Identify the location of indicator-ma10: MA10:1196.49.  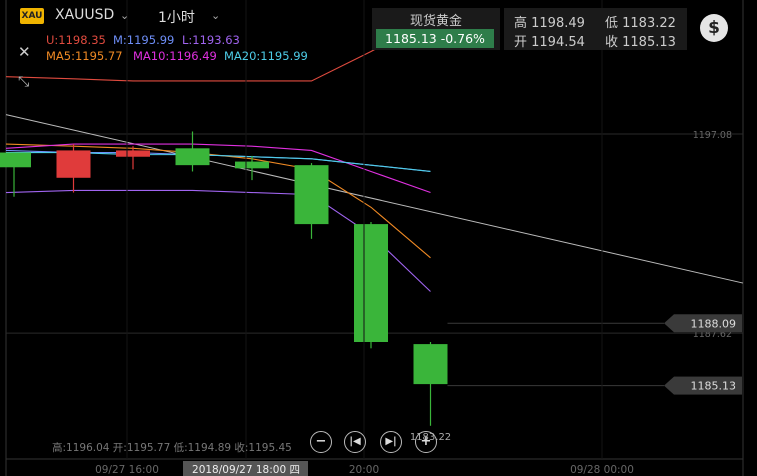
(175, 56).